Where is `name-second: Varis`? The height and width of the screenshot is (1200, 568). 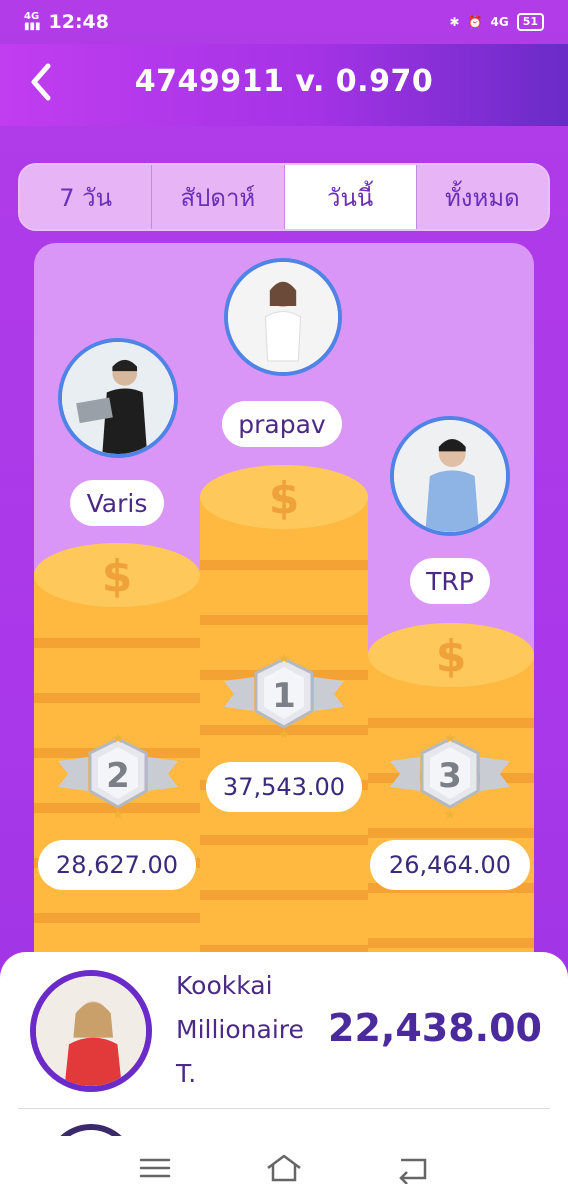
name-second: Varis is located at coordinates (117, 503).